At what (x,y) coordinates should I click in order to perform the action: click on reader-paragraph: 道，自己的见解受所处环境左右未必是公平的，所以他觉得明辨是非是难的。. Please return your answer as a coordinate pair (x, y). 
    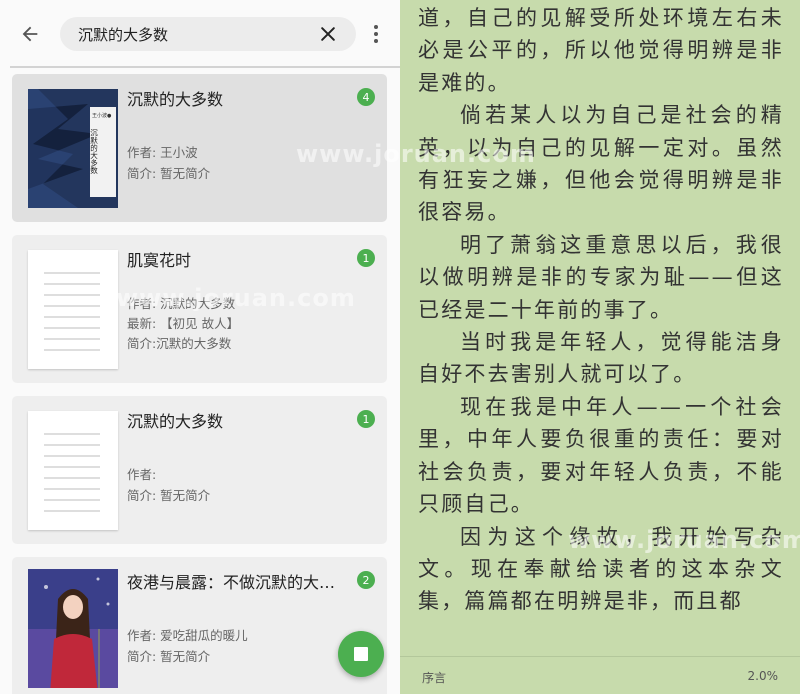
    Looking at the image, I should click on (601, 50).